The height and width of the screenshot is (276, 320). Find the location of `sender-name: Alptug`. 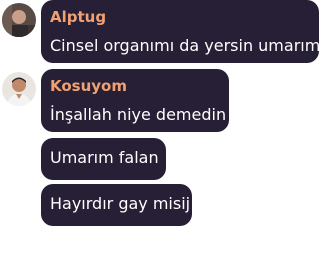

sender-name: Alptug is located at coordinates (78, 17).